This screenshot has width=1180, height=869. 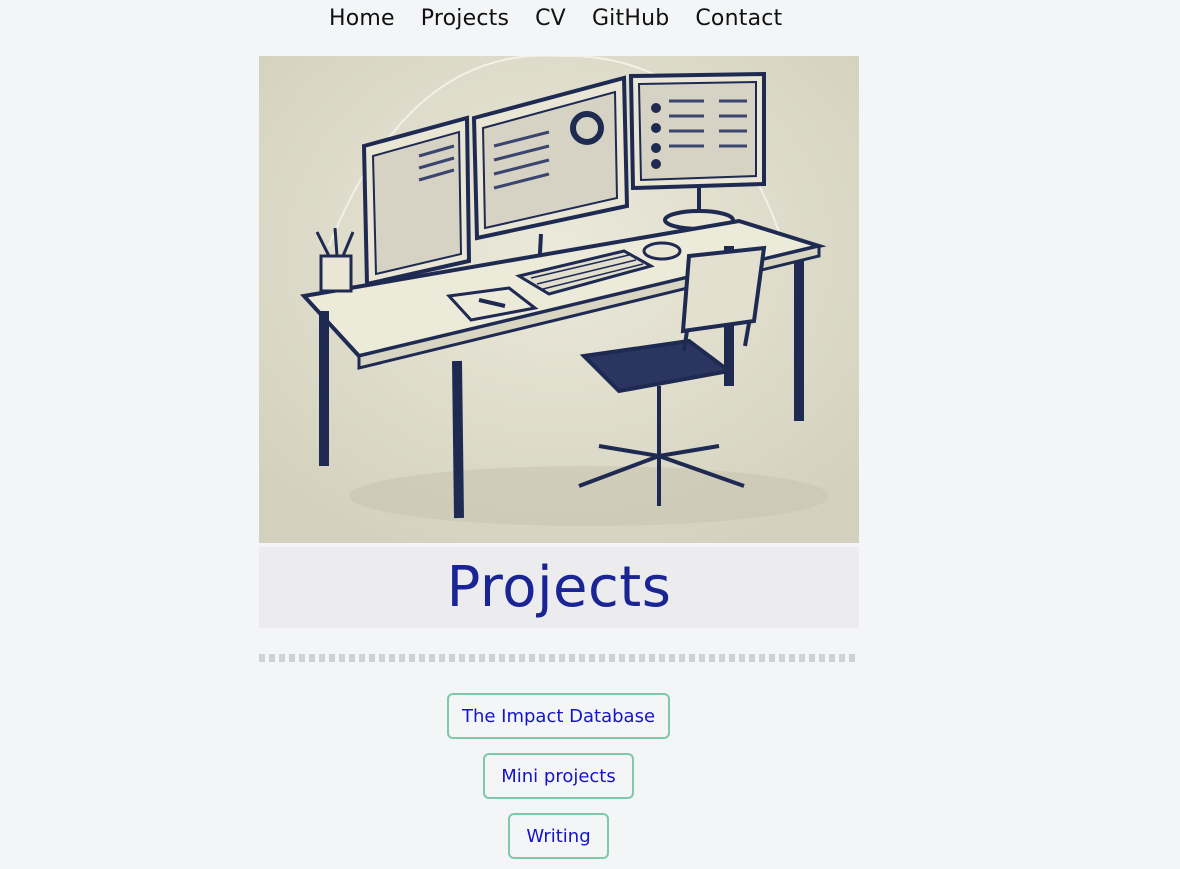 I want to click on page-title-box: Projects, so click(x=559, y=587).